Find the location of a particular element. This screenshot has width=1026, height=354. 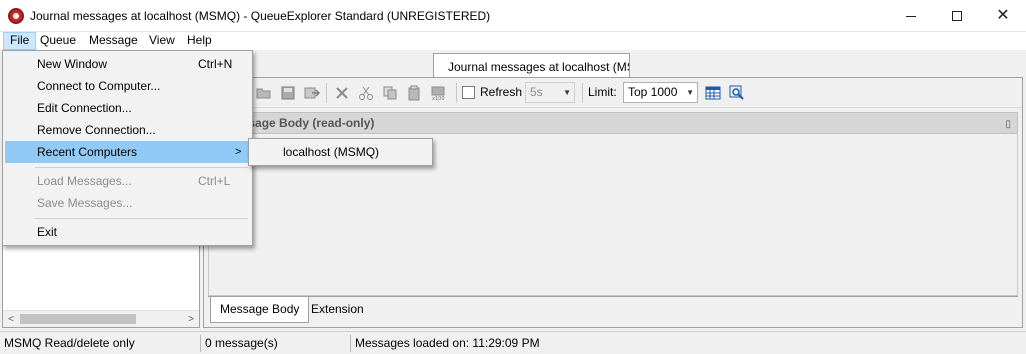

paste-icon is located at coordinates (414, 93).